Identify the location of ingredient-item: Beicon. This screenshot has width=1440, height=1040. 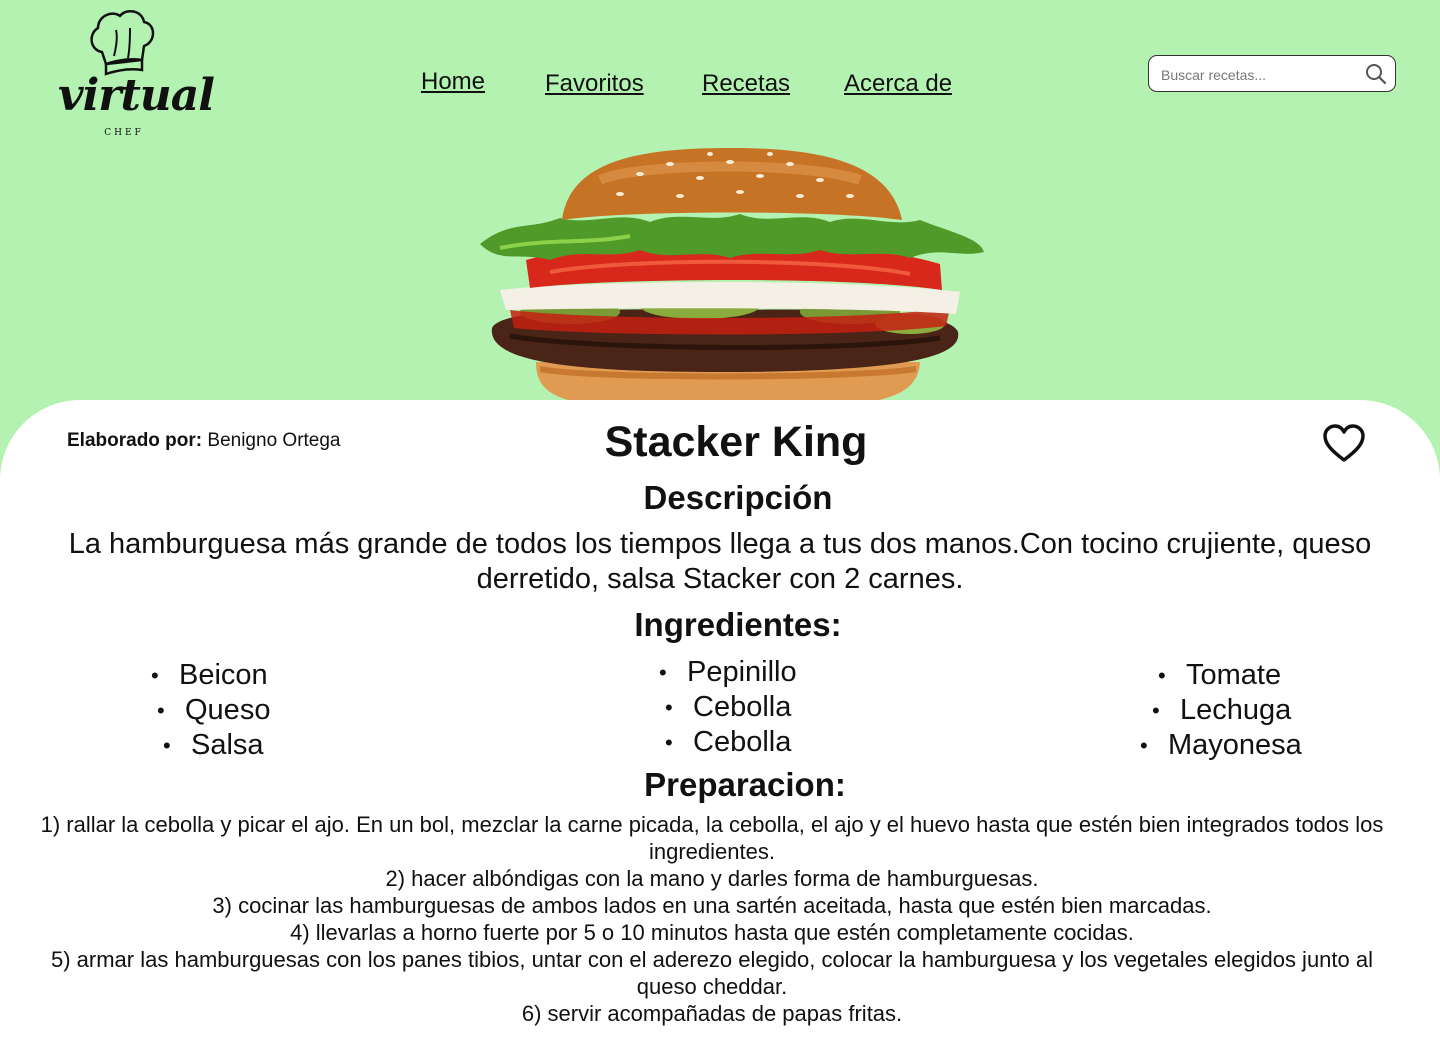
(210, 675).